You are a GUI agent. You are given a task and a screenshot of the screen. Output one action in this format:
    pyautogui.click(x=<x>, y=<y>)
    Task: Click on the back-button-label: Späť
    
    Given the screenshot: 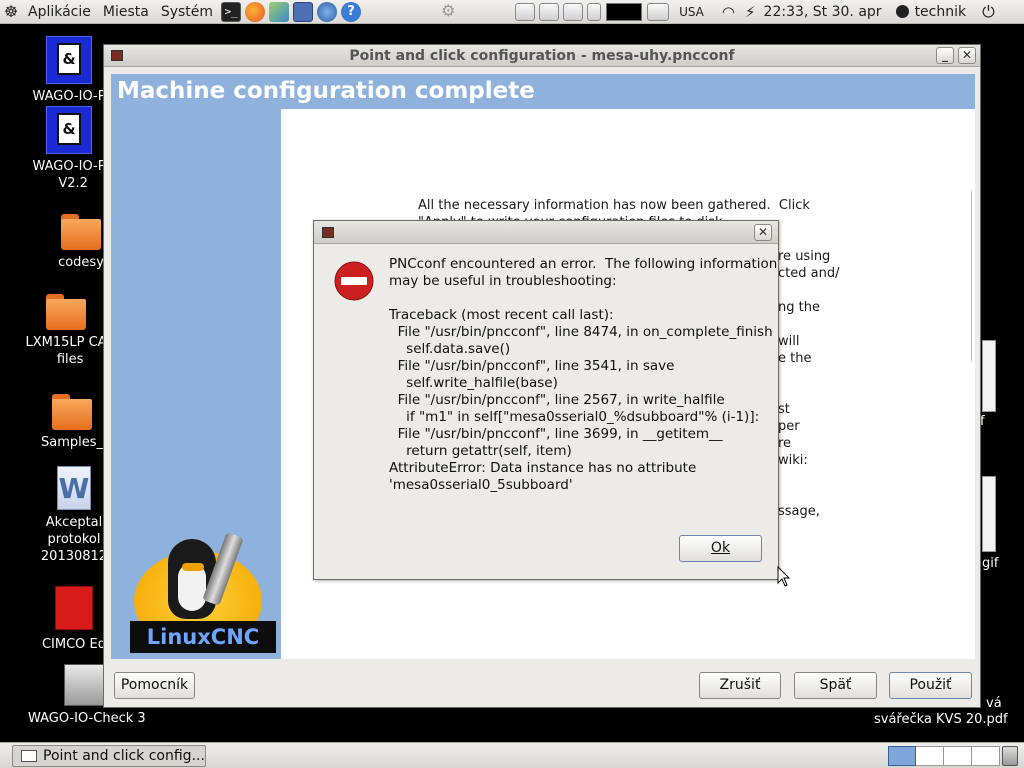 What is the action you would take?
    pyautogui.click(x=835, y=685)
    